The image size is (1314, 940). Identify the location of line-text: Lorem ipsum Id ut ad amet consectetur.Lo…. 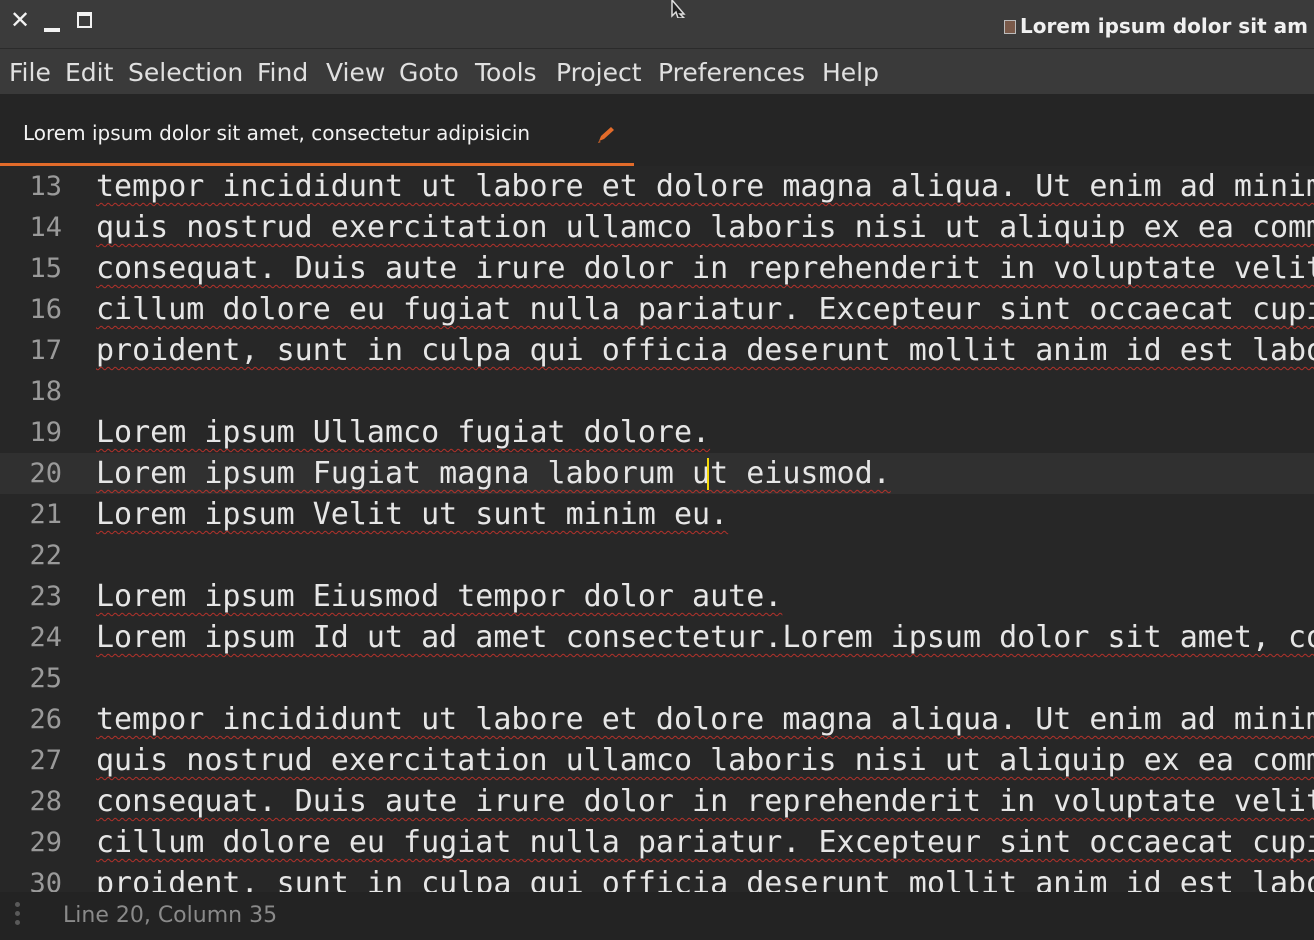
(705, 637).